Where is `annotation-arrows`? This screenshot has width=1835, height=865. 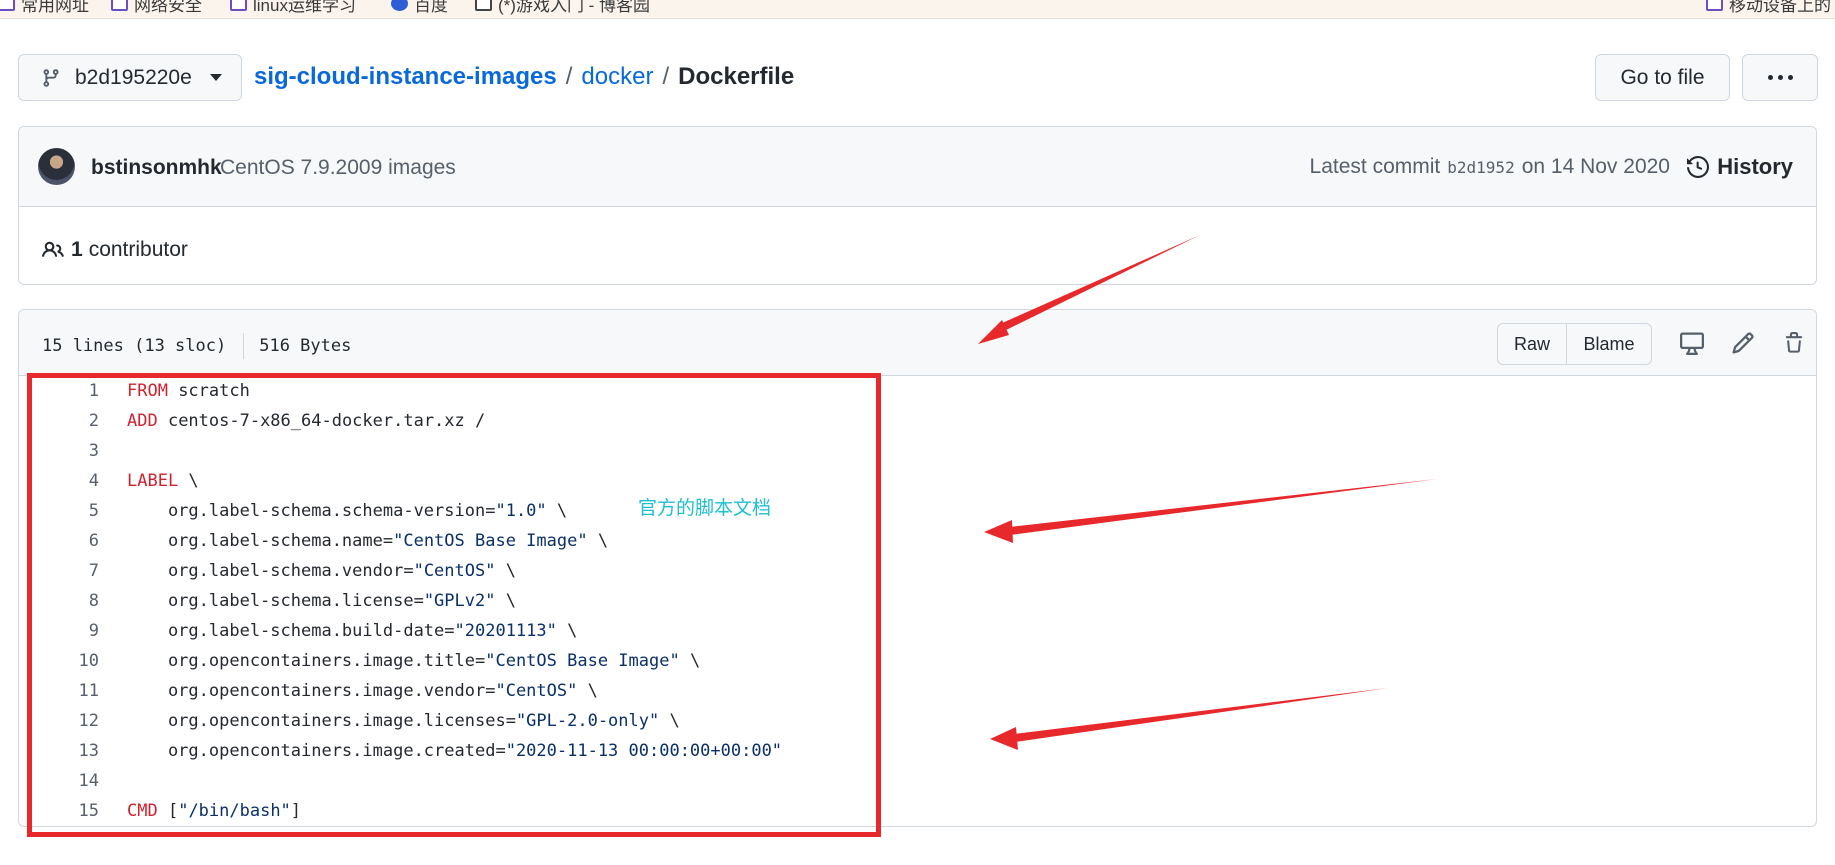
annotation-arrows is located at coordinates (1207, 492).